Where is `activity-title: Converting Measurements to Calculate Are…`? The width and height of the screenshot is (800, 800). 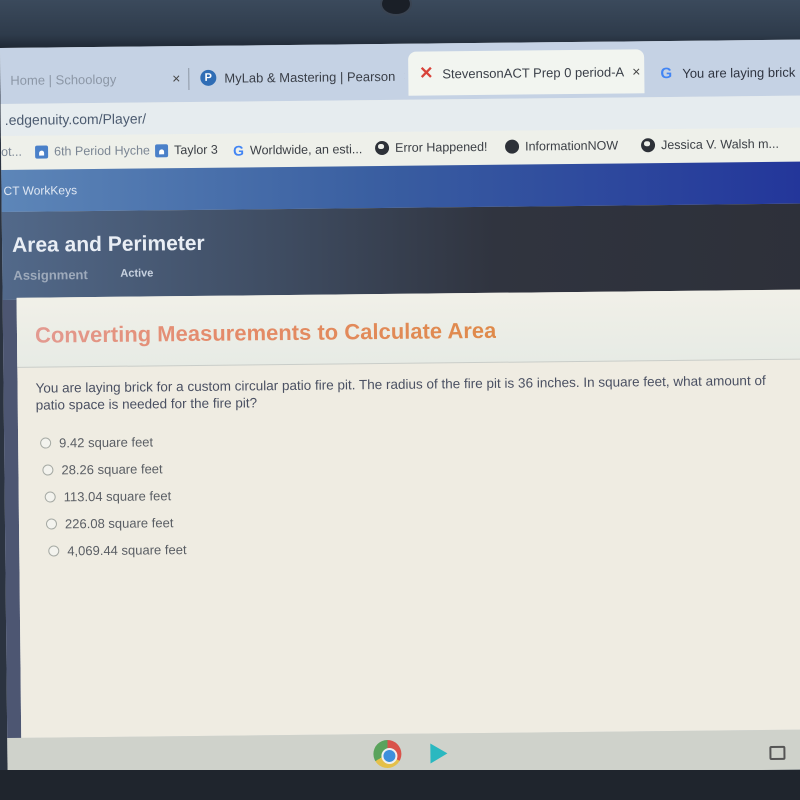
activity-title: Converting Measurements to Calculate Are… is located at coordinates (265, 332).